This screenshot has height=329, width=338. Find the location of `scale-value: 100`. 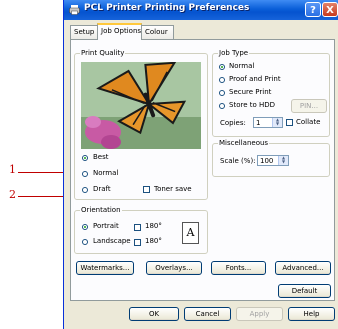

scale-value: 100 is located at coordinates (267, 161).